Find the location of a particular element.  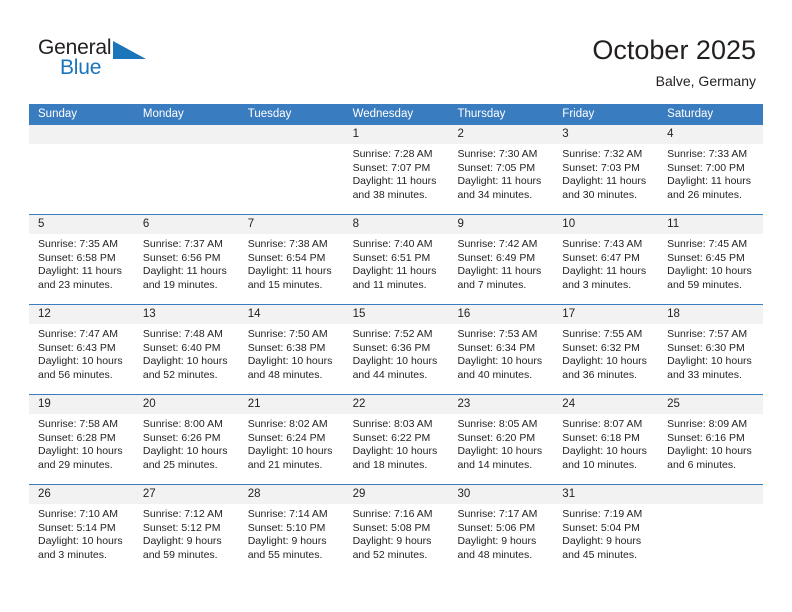

sunset-text: Sunset: 6:22 PM is located at coordinates (391, 437).